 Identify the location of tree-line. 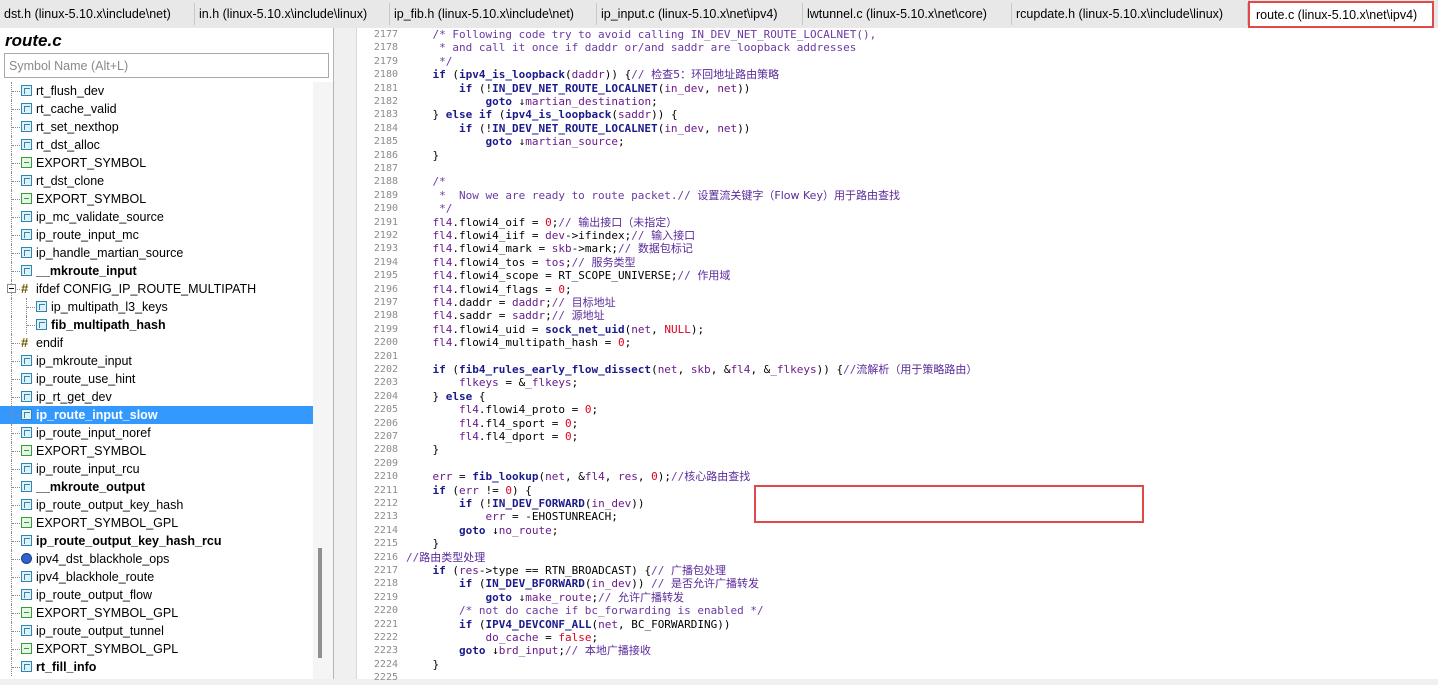
(11, 325).